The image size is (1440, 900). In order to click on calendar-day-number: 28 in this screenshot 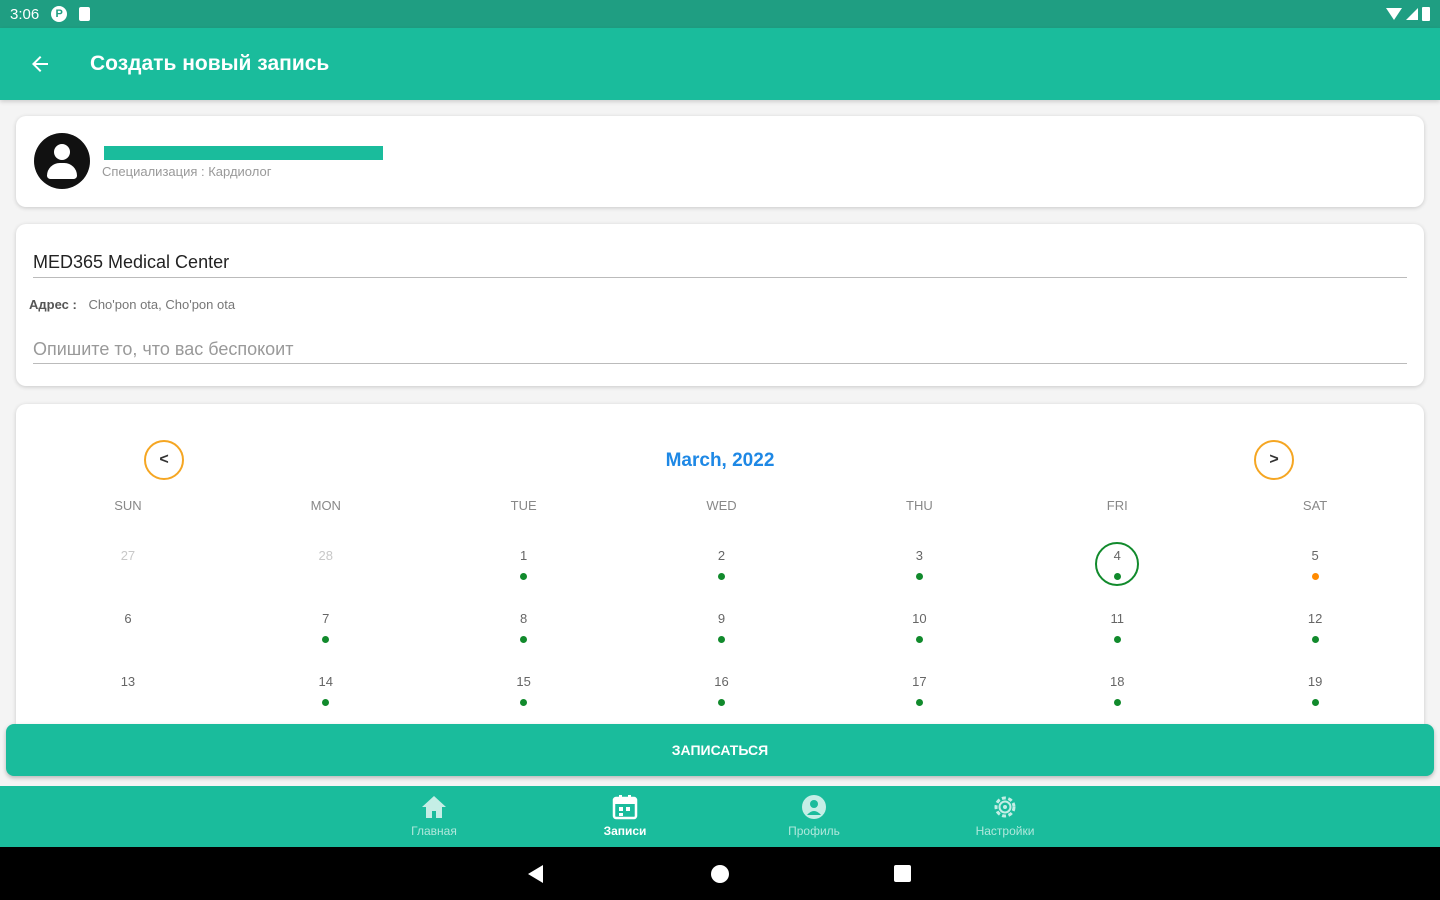, I will do `click(326, 555)`.